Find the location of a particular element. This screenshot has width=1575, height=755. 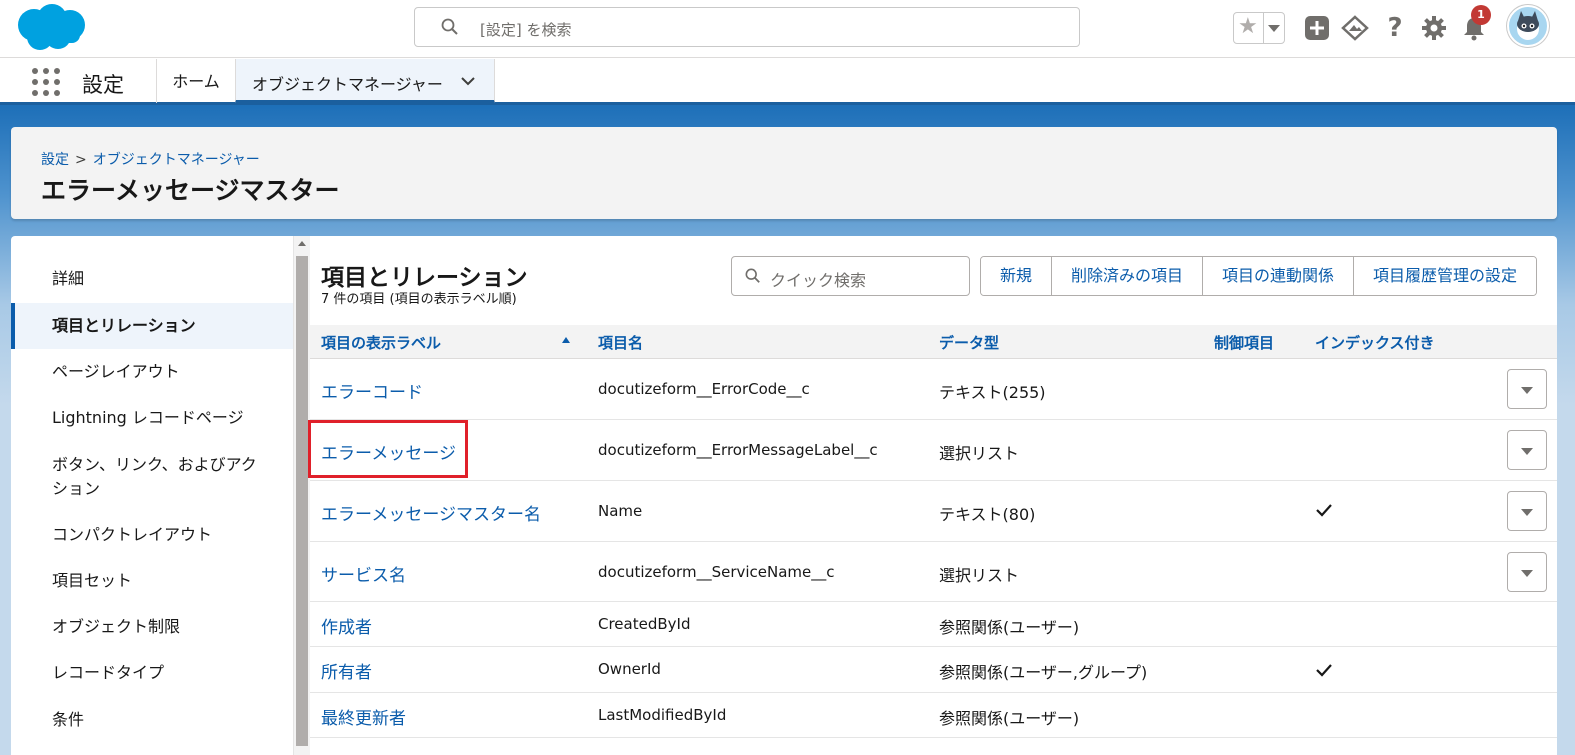

sidebar-item-conditions: 条件 is located at coordinates (152, 720).